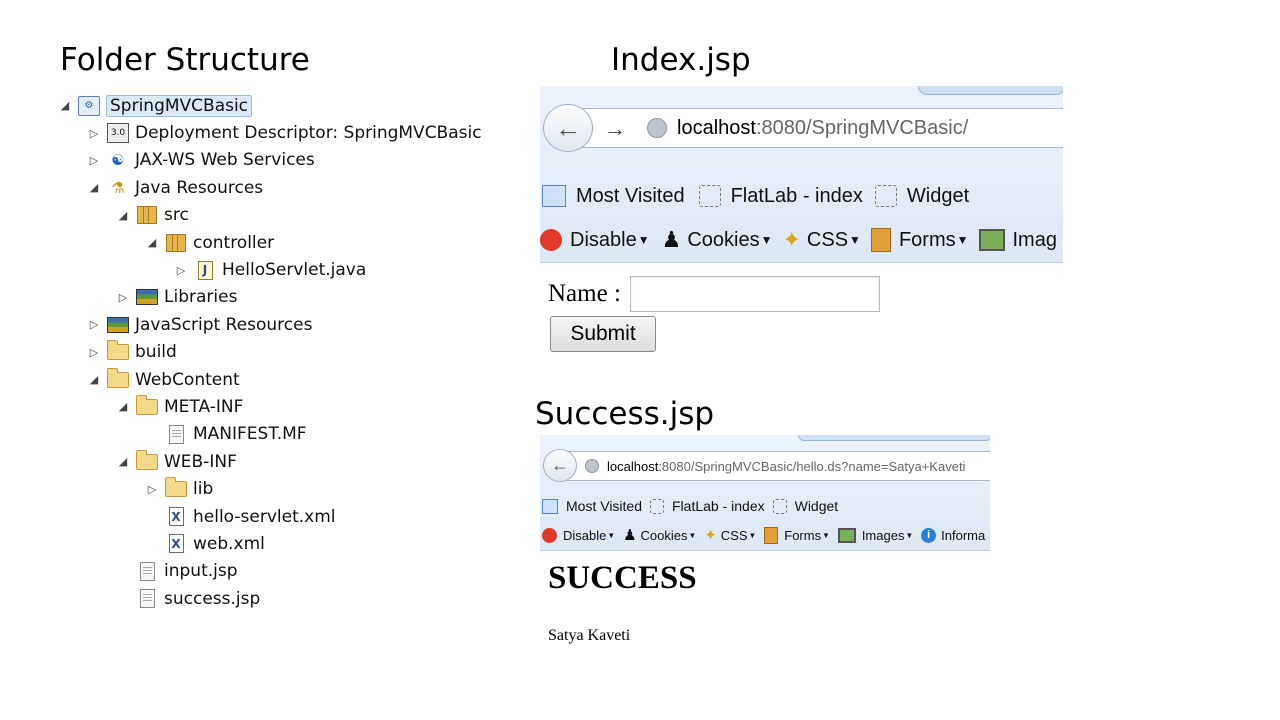 The height and width of the screenshot is (720, 1280). Describe the element at coordinates (278, 187) in the screenshot. I see `tree-item: ◢ ⚗ Java Resources` at that location.